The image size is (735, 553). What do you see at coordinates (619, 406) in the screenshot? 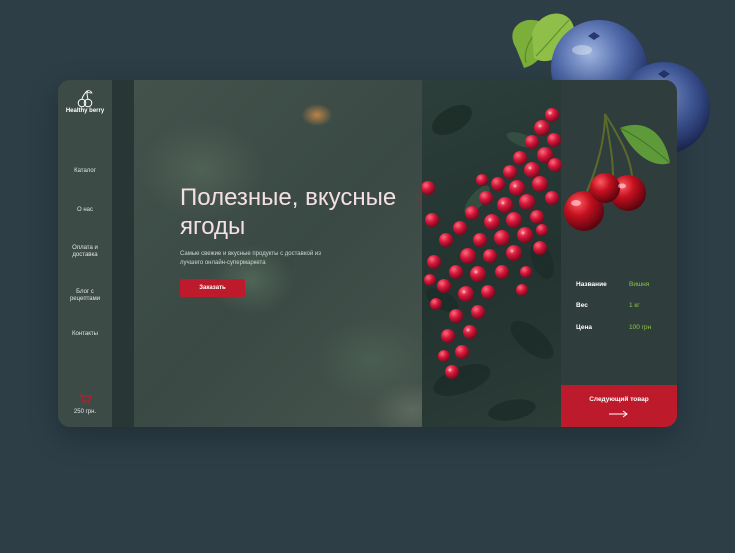
I see `next-product-button: Следующий товар` at bounding box center [619, 406].